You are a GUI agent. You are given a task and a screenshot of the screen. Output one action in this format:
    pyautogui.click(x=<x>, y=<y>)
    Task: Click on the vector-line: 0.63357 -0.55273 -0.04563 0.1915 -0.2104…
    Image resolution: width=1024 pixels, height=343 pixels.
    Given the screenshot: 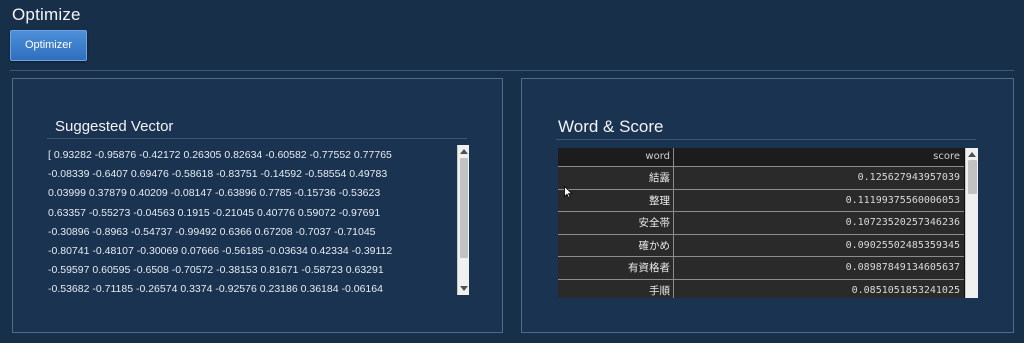 What is the action you would take?
    pyautogui.click(x=214, y=212)
    